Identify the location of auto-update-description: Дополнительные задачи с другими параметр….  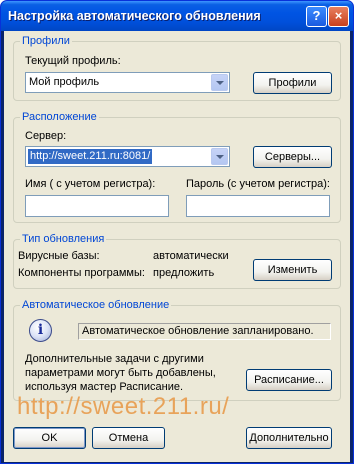
(120, 373).